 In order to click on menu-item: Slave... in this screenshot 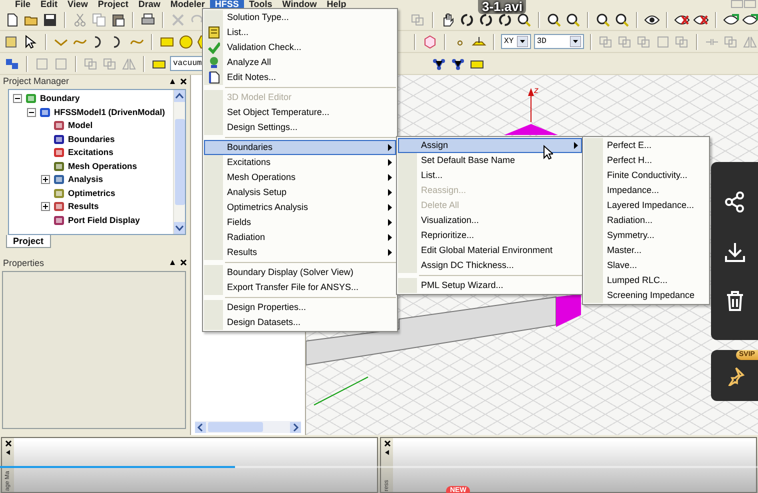, I will do `click(646, 265)`.